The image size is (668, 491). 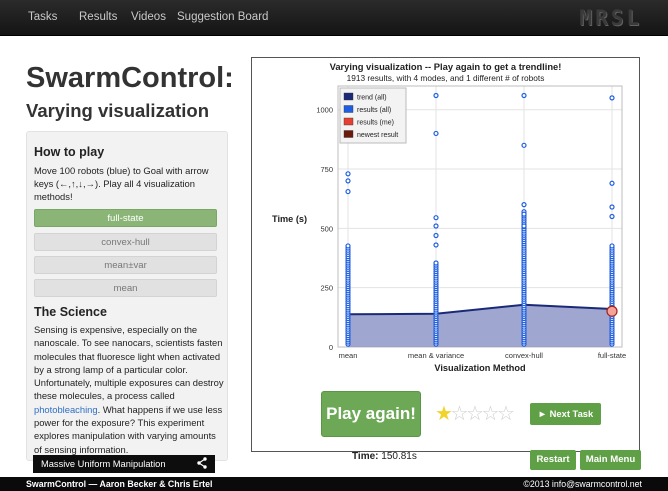 I want to click on newest-result-point, so click(x=612, y=311).